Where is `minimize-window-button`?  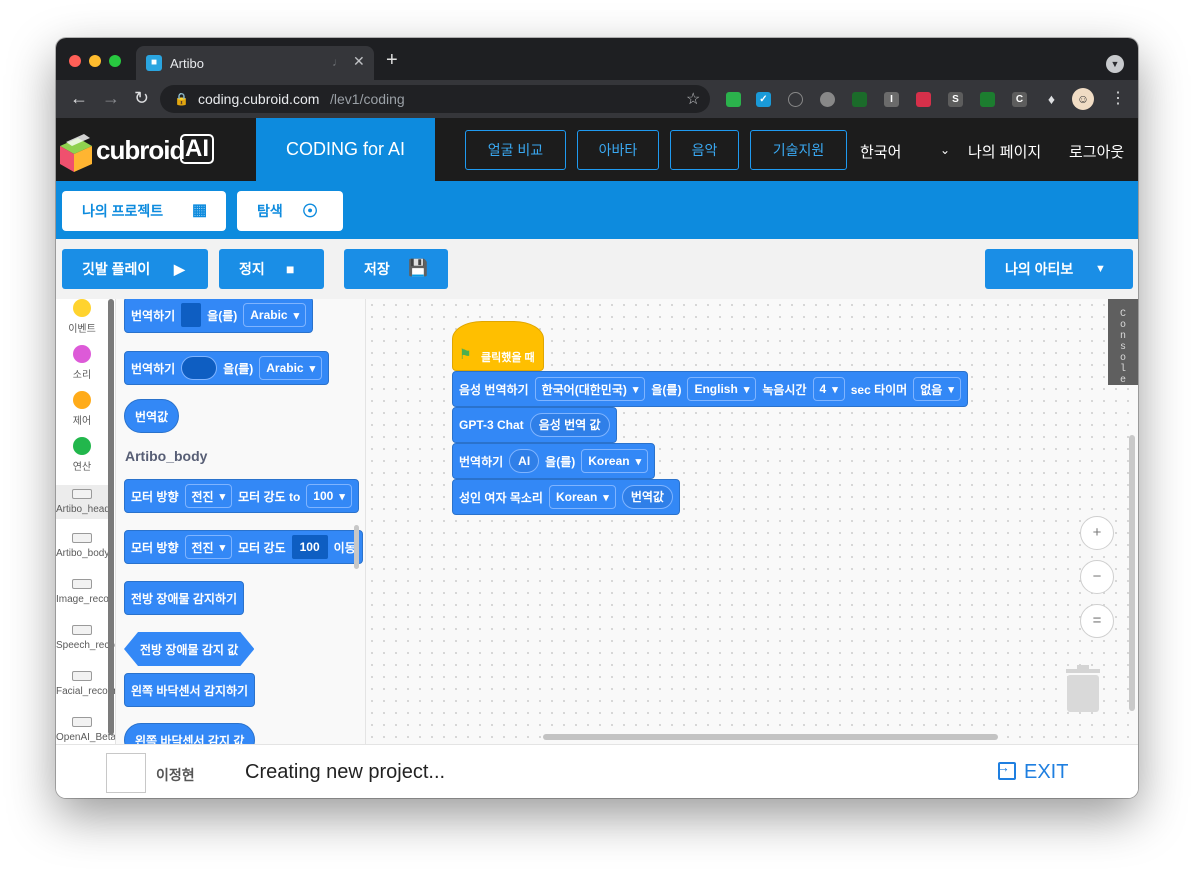
minimize-window-button is located at coordinates (95, 61).